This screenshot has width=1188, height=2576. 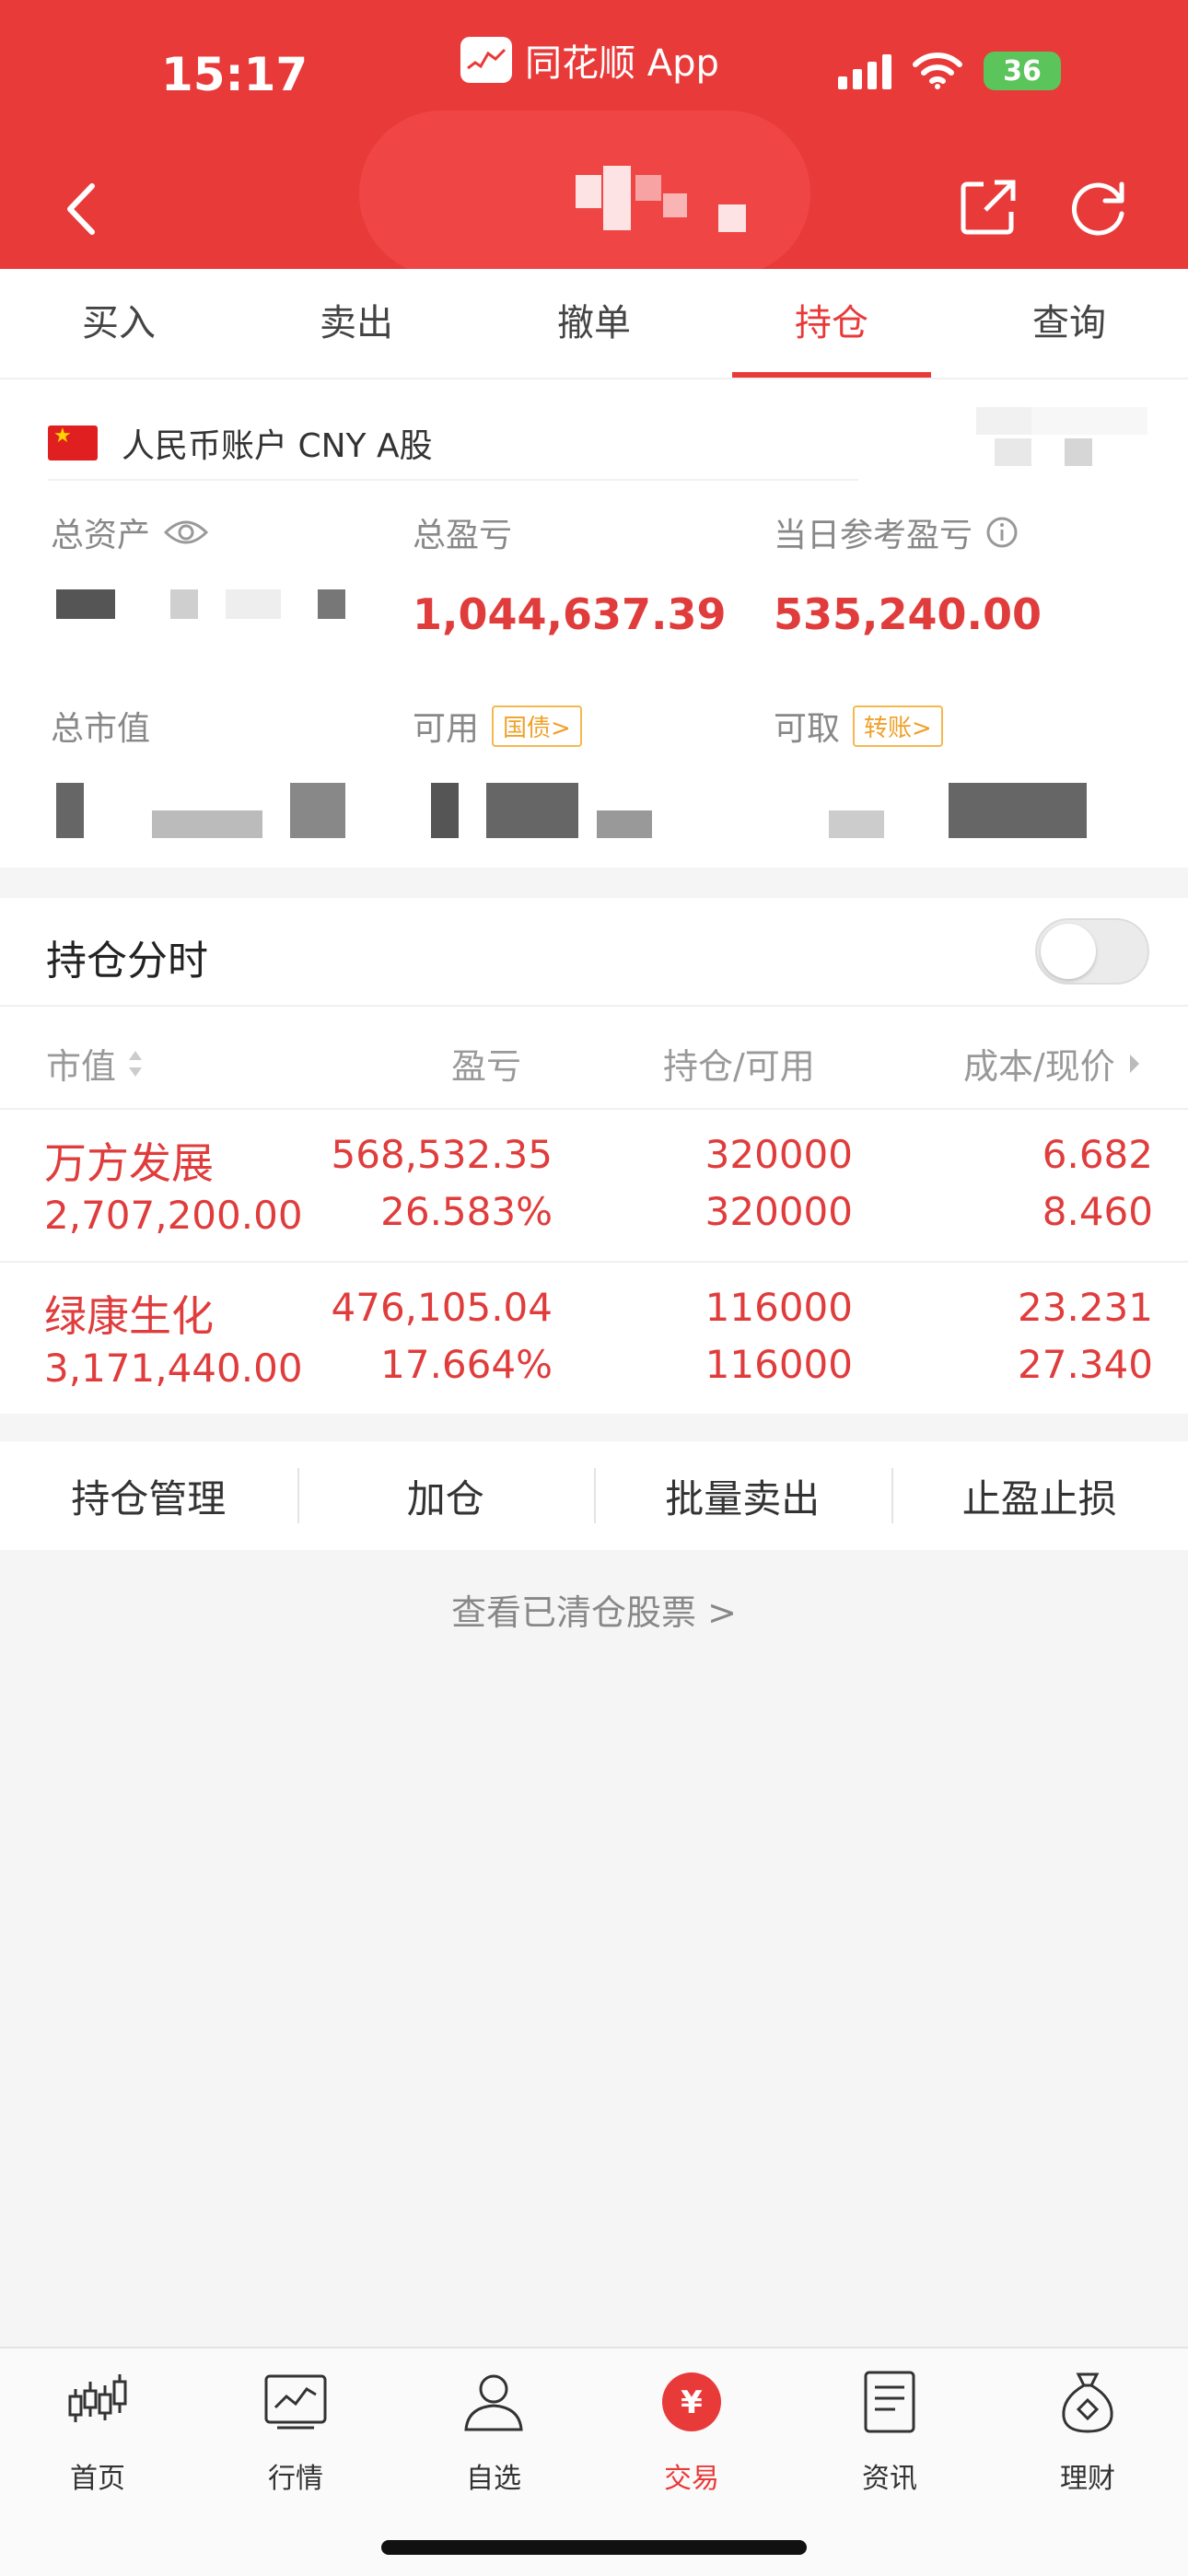 I want to click on column-market-value: 市值, so click(x=81, y=1066).